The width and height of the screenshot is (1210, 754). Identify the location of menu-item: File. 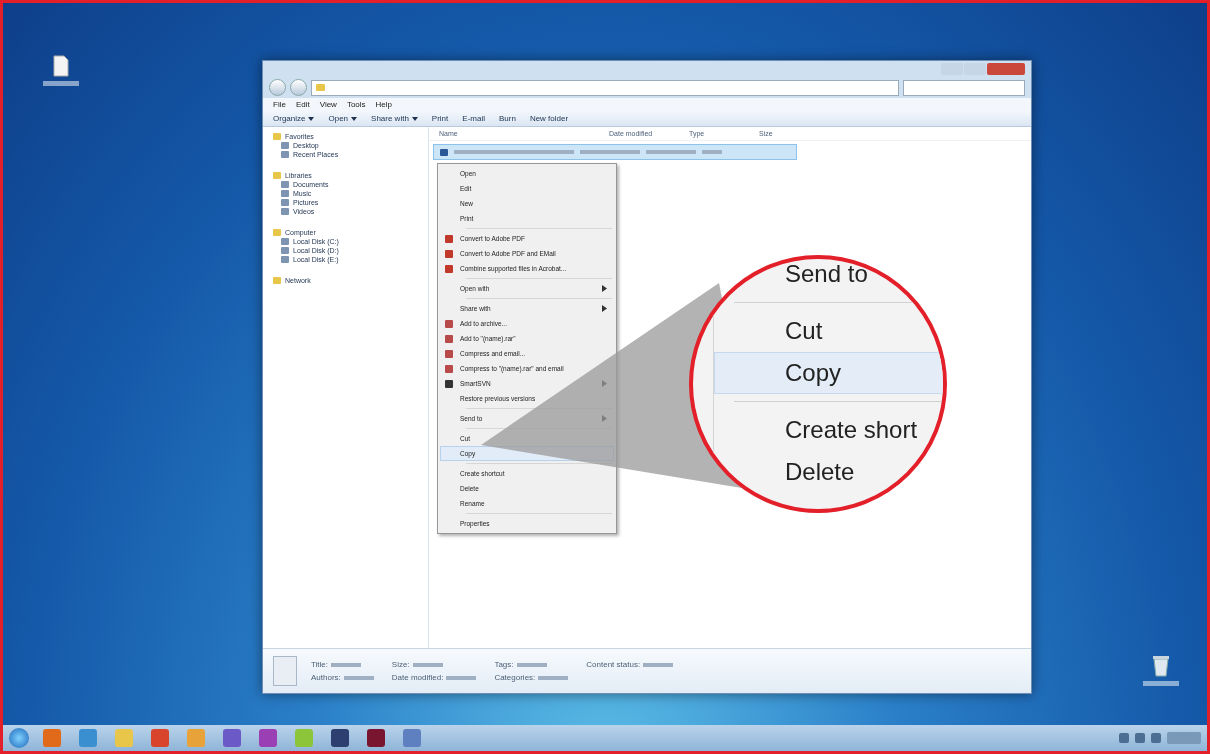
(279, 104).